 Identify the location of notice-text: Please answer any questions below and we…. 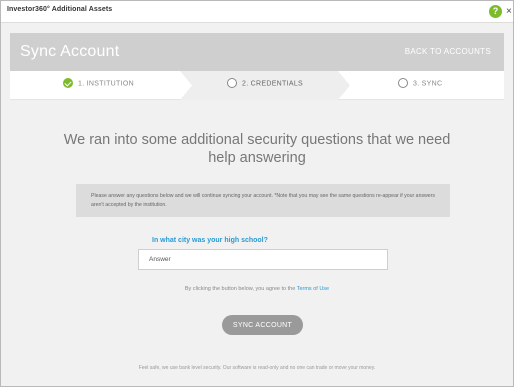
(263, 200).